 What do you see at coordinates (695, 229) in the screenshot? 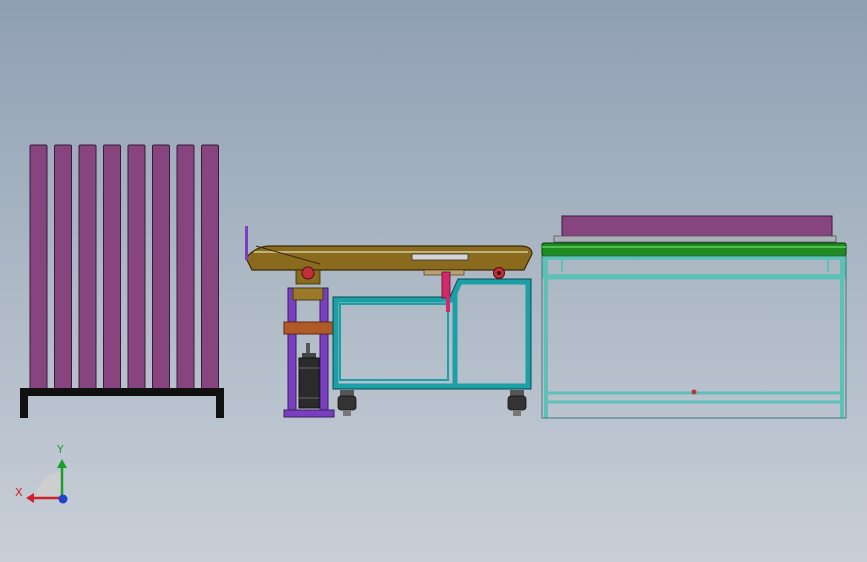
I see `load-panel` at bounding box center [695, 229].